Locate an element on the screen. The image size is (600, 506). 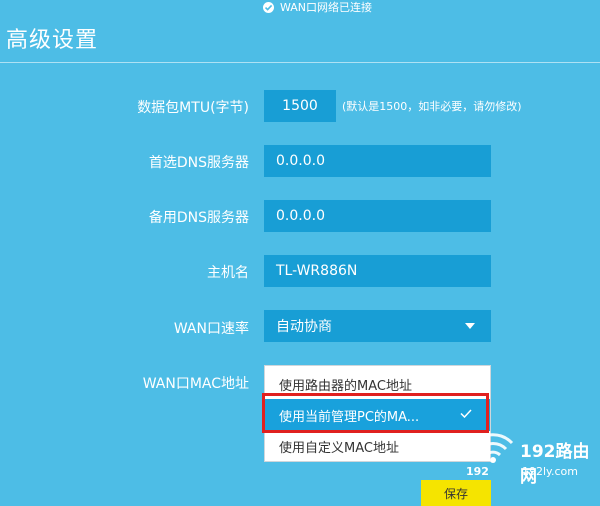
wan-speed-select: 自动协商 is located at coordinates (377, 326).